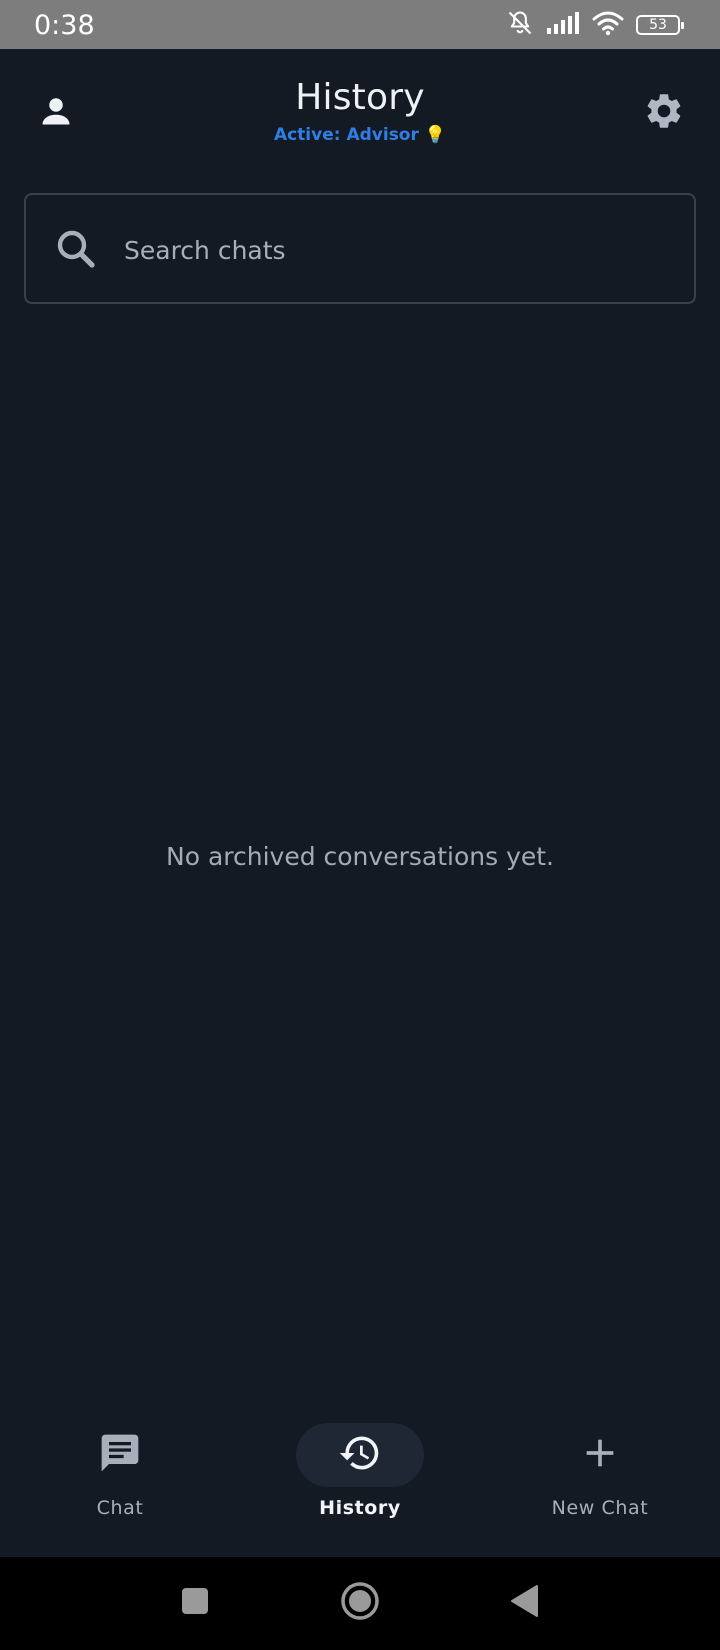 This screenshot has height=1650, width=720. I want to click on status-icons: 53, so click(595, 25).